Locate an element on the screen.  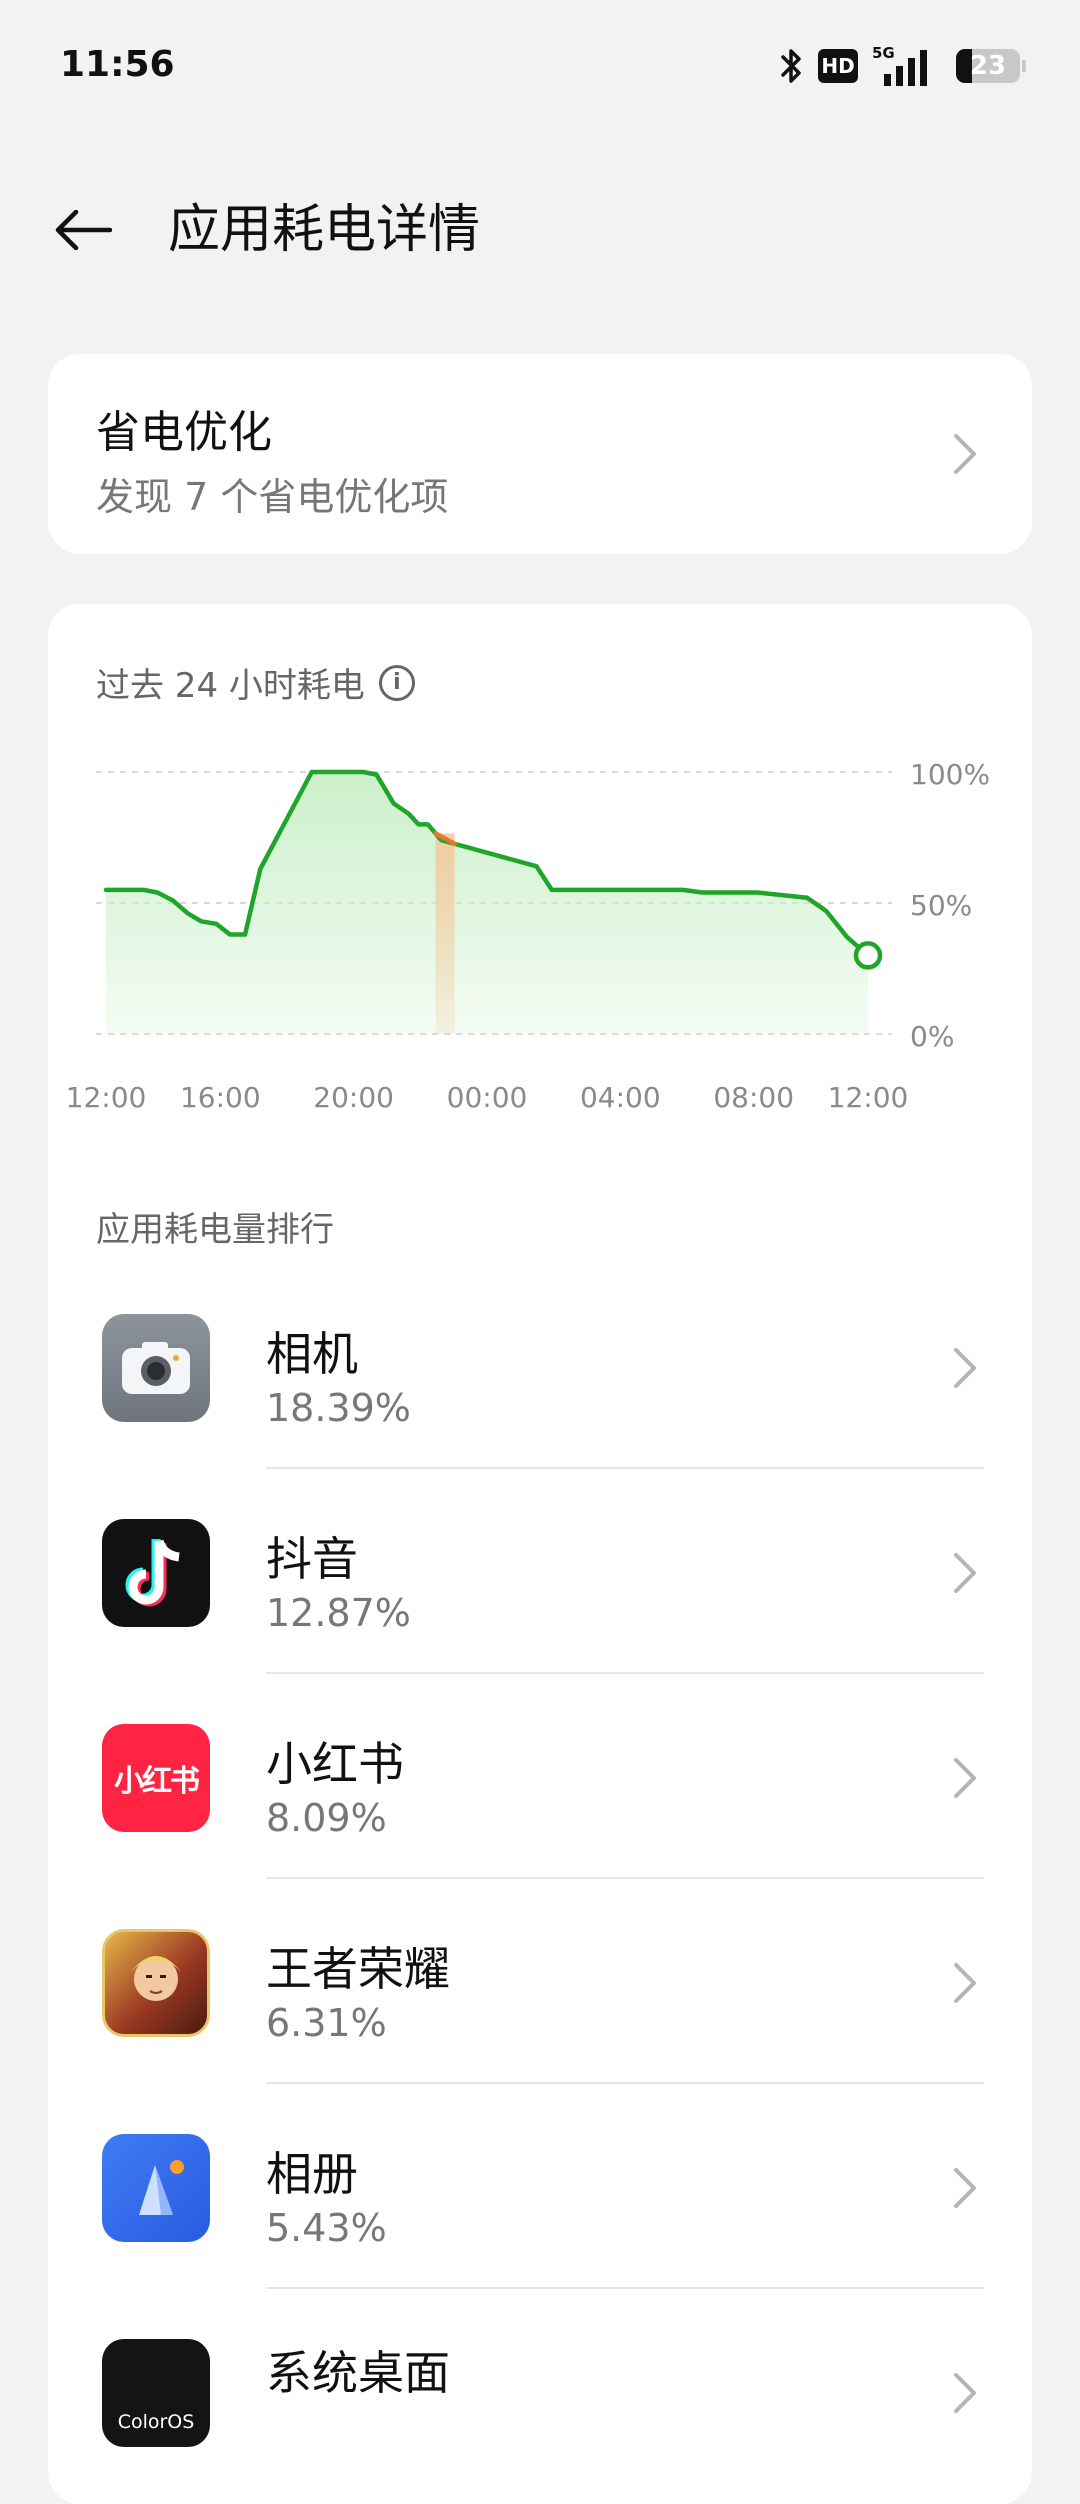
y-tick-label: 50% is located at coordinates (941, 905).